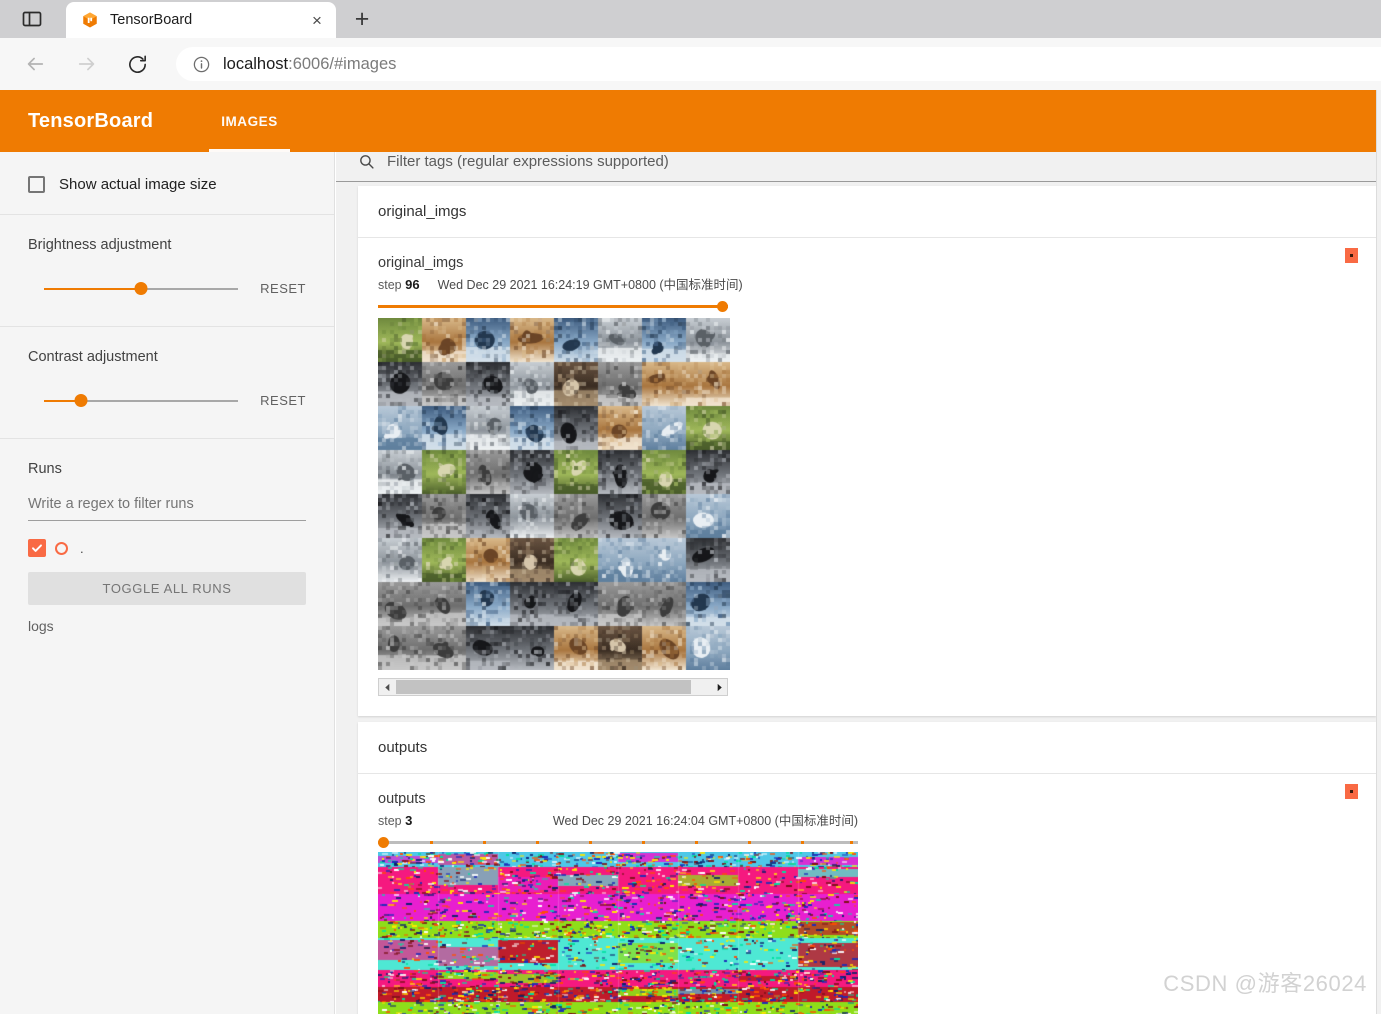 This screenshot has height=1014, width=1381. What do you see at coordinates (317, 20) in the screenshot?
I see `close-icon: ×` at bounding box center [317, 20].